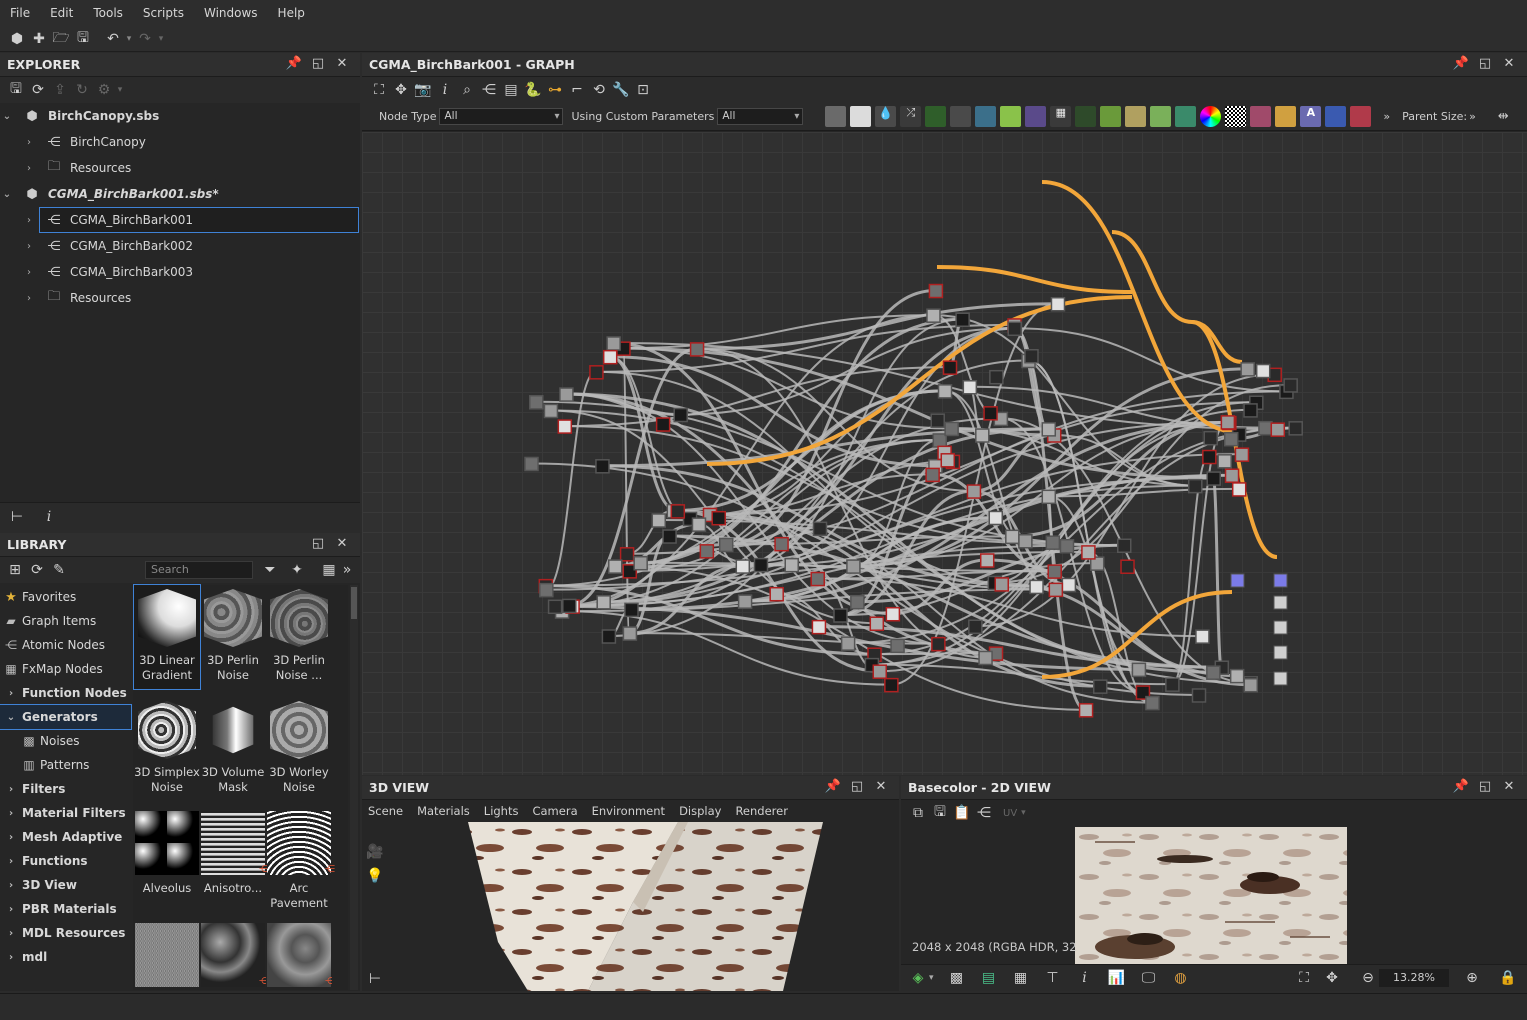 The image size is (1527, 1020). What do you see at coordinates (1461, 63) in the screenshot?
I see `pin-icon: 📌` at bounding box center [1461, 63].